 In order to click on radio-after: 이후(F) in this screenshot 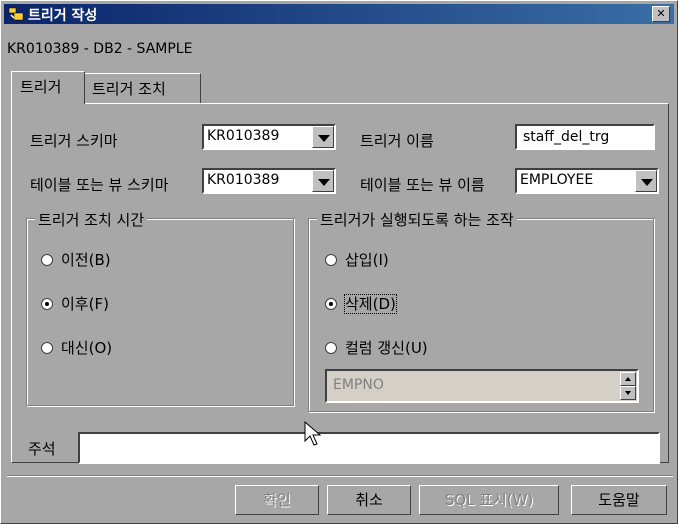, I will do `click(75, 303)`.